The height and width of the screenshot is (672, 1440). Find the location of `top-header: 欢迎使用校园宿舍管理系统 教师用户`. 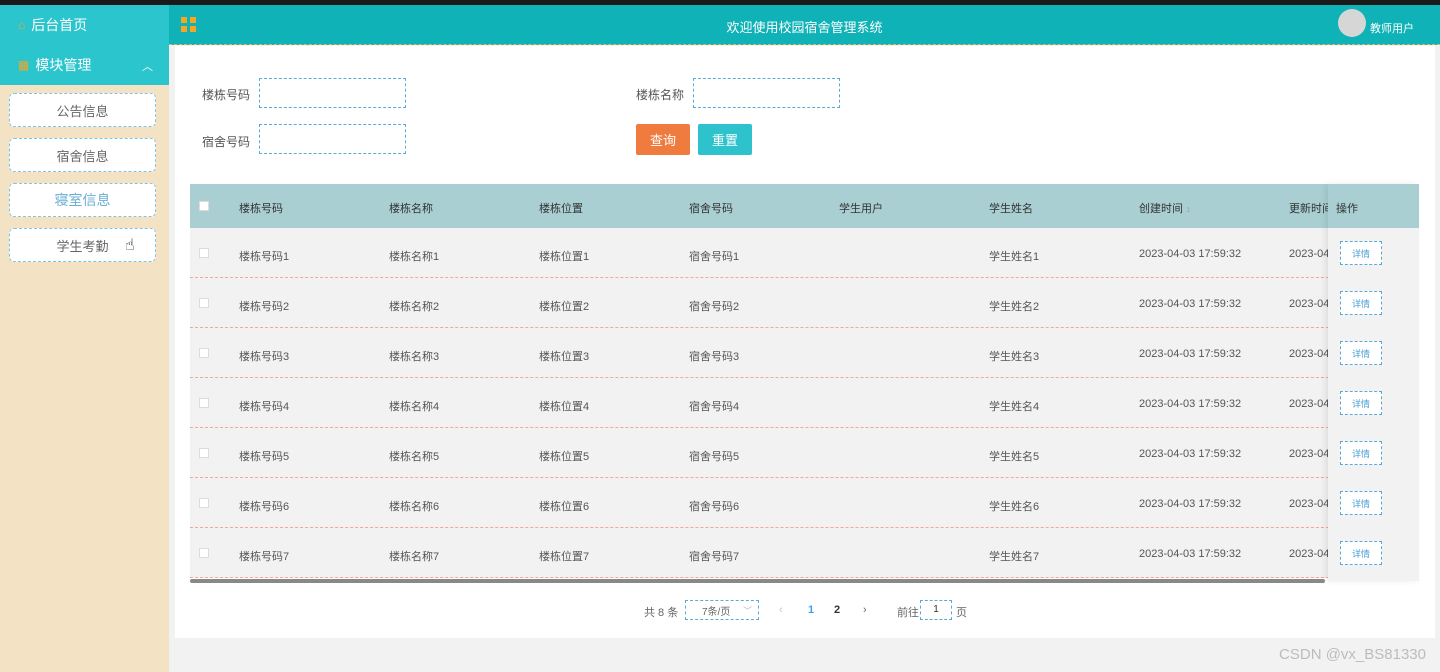

top-header: 欢迎使用校园宿舍管理系统 教师用户 is located at coordinates (804, 25).